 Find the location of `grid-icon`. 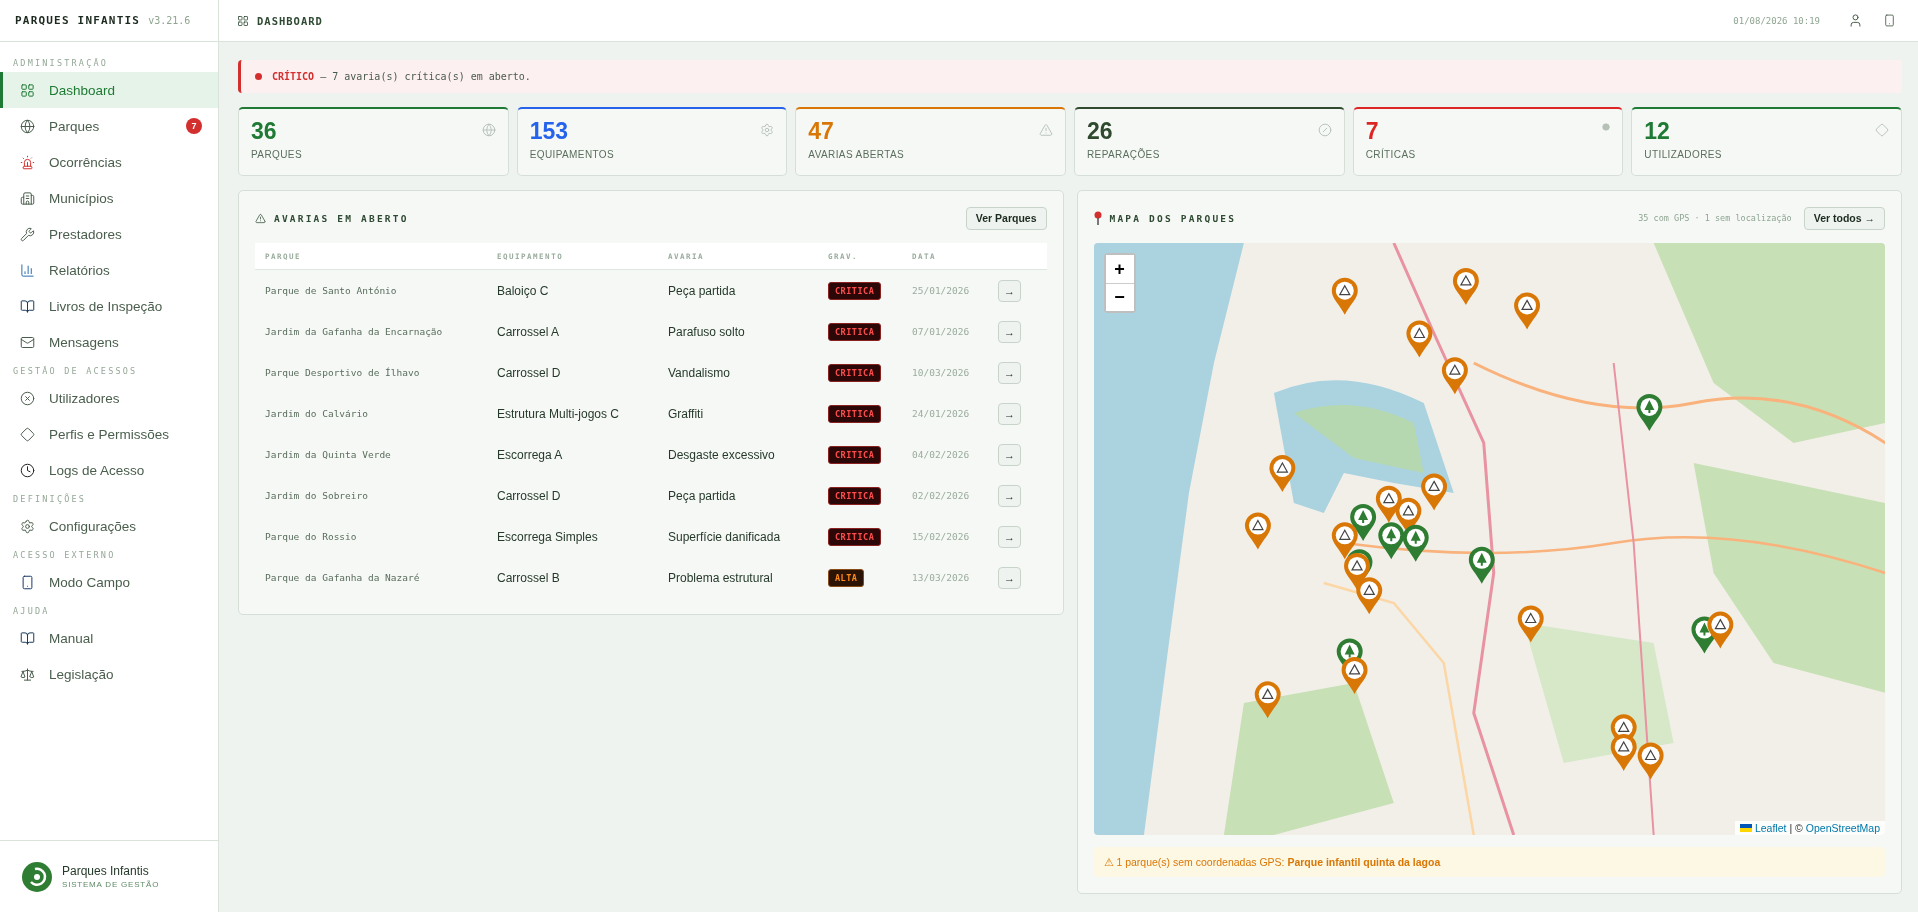

grid-icon is located at coordinates (243, 20).